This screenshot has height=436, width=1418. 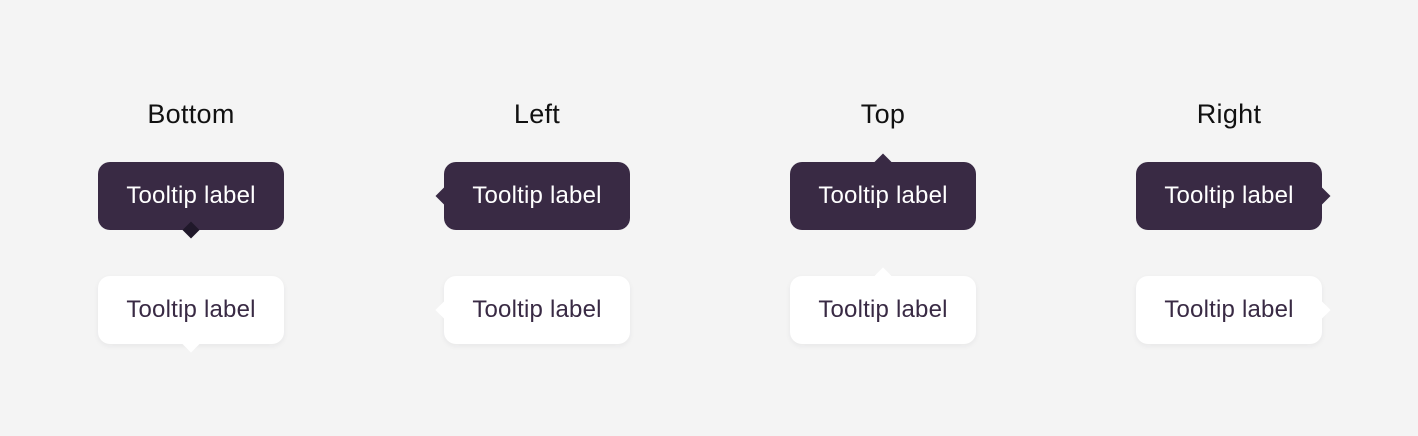 What do you see at coordinates (191, 114) in the screenshot?
I see `column-title: Bottom` at bounding box center [191, 114].